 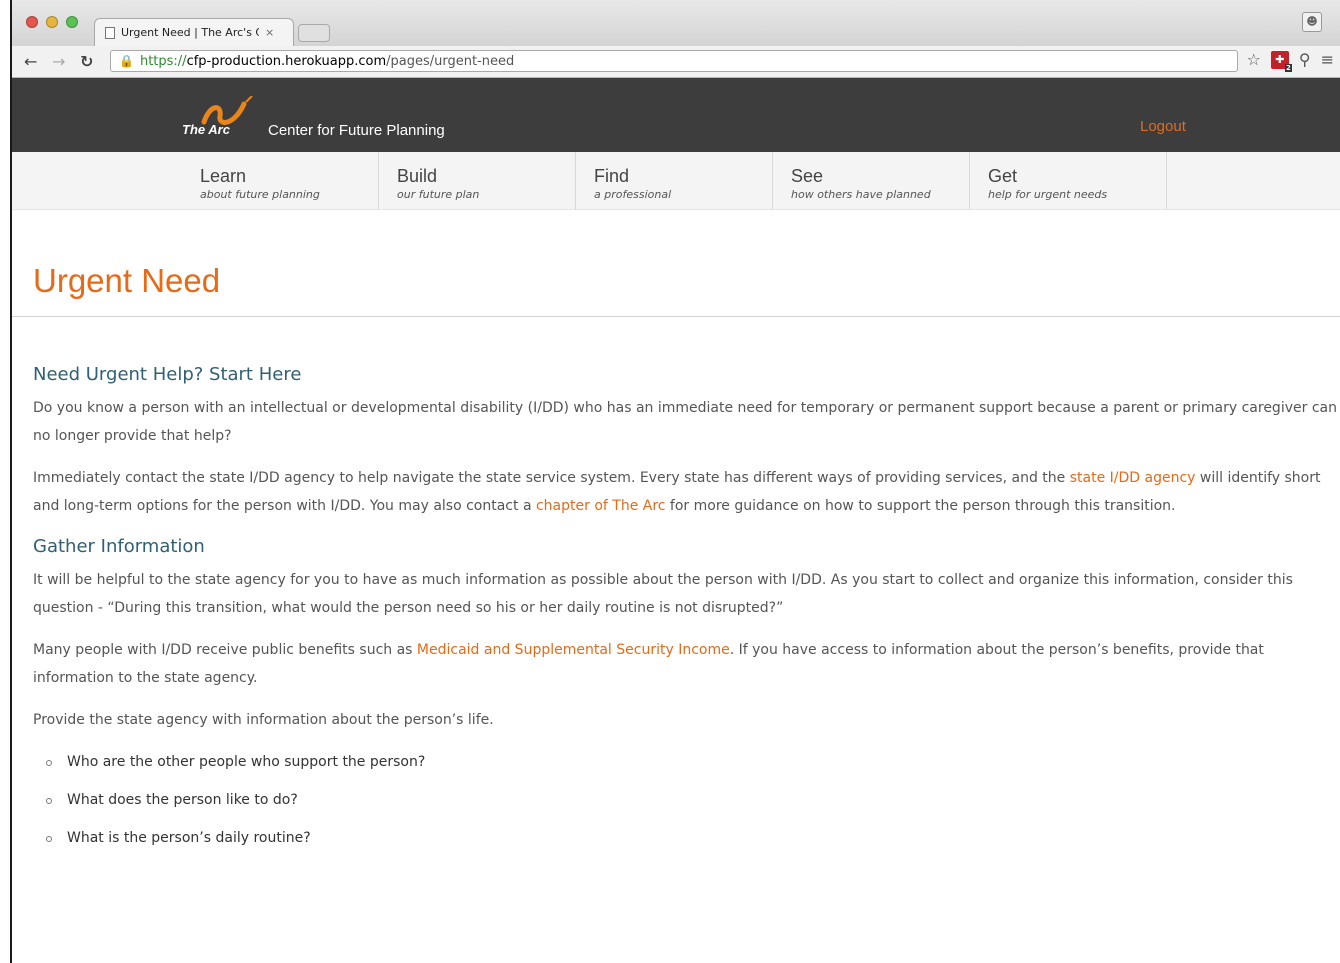 What do you see at coordinates (127, 280) in the screenshot?
I see `page-title: Urgent Need` at bounding box center [127, 280].